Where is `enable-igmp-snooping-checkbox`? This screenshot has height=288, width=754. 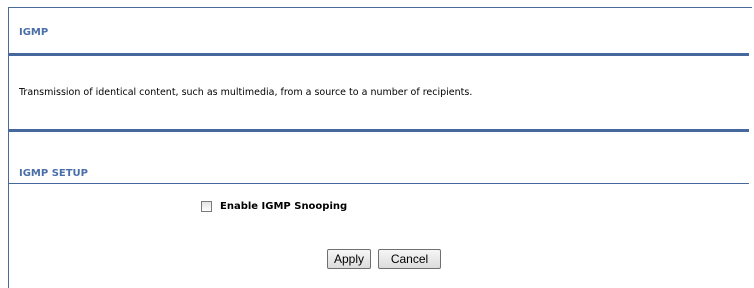 enable-igmp-snooping-checkbox is located at coordinates (206, 206).